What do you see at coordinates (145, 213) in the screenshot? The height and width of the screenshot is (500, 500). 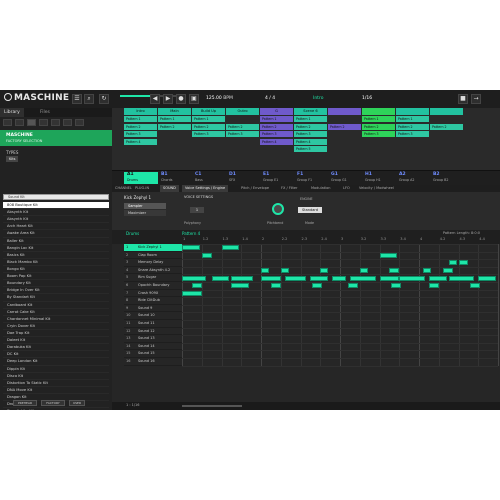 I see `plugin-slot-maximizer: Maximizer` at bounding box center [145, 213].